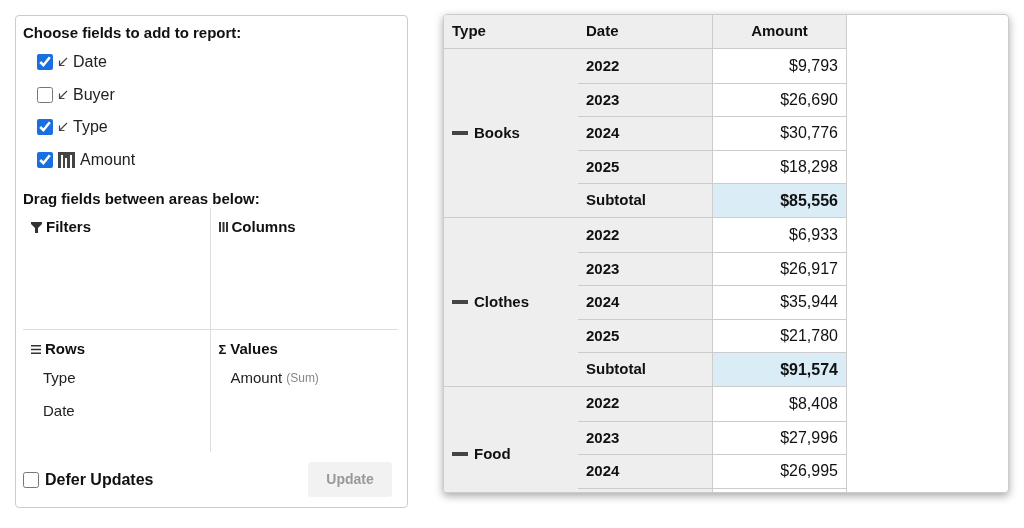  I want to click on area-title: Filters, so click(68, 227).